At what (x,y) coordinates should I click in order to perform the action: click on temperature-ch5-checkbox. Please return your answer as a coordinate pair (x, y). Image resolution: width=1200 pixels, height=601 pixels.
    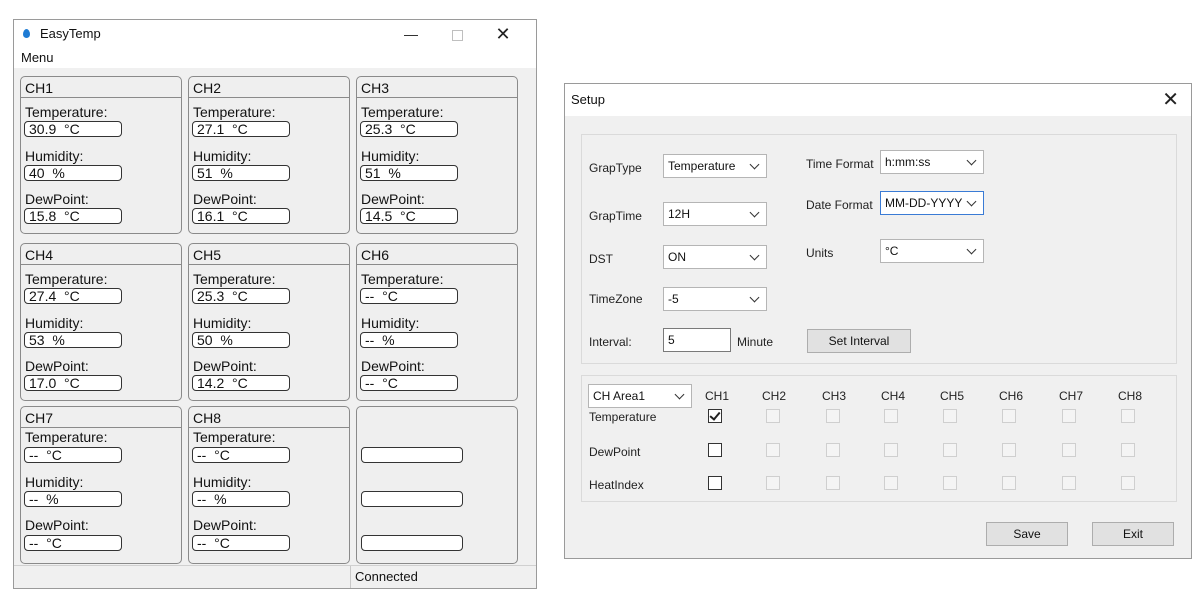
    Looking at the image, I should click on (950, 416).